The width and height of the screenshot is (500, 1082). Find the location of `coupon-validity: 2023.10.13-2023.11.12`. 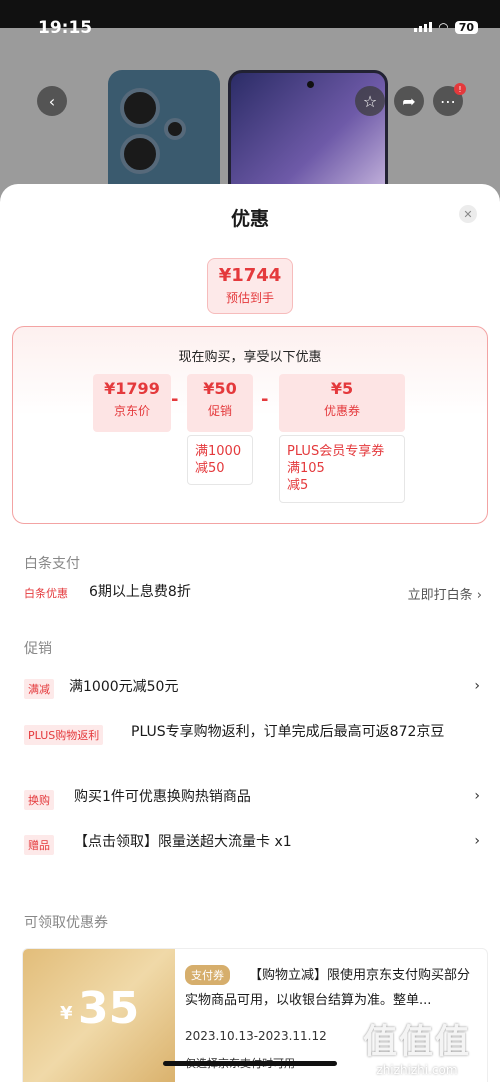

coupon-validity: 2023.10.13-2023.11.12 is located at coordinates (256, 1036).